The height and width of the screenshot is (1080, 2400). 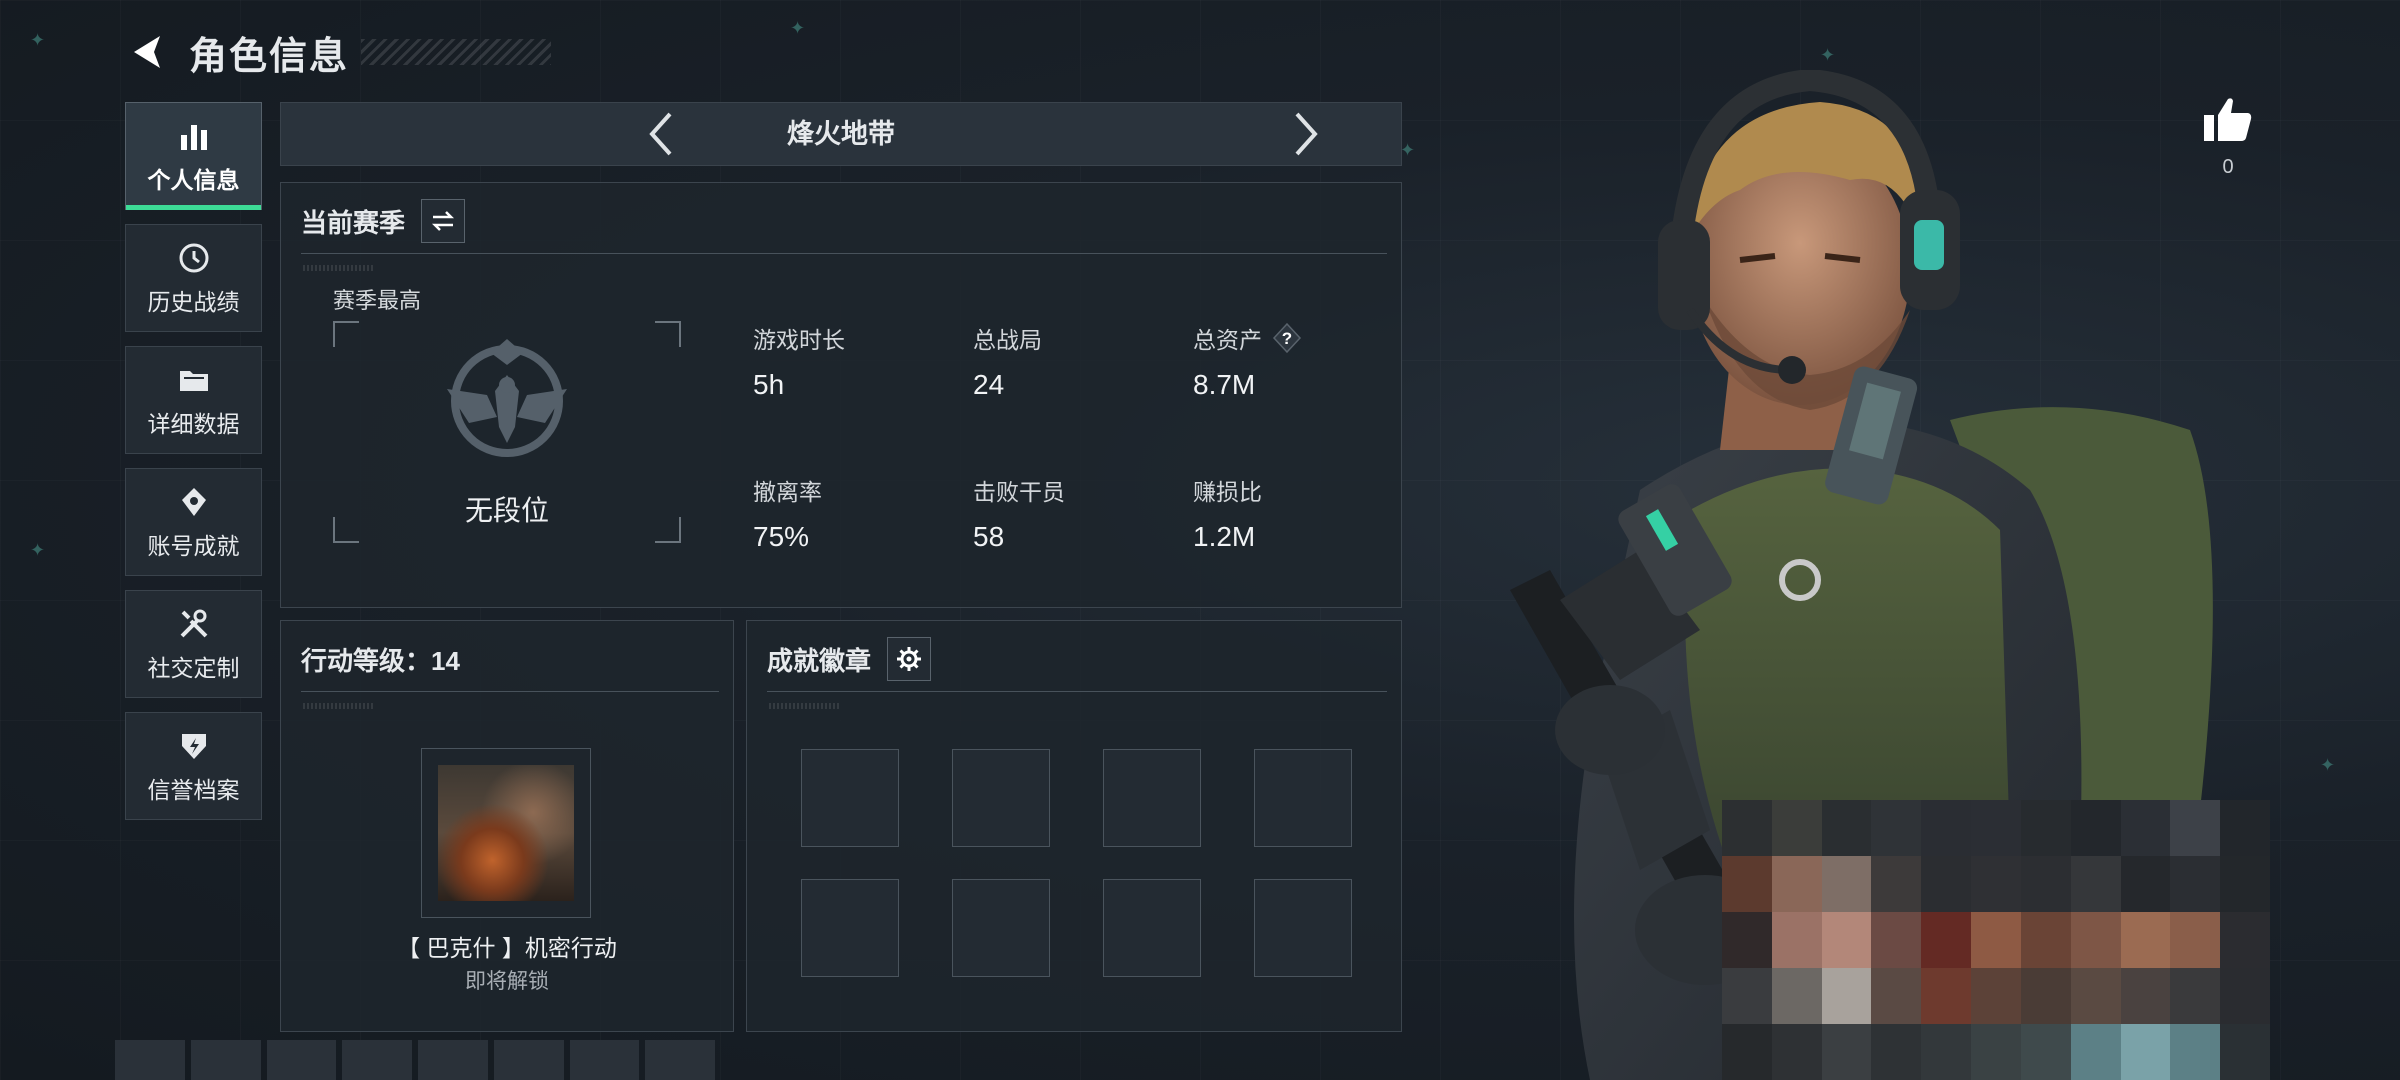 I want to click on season-heading: 当前赛季, so click(x=353, y=222).